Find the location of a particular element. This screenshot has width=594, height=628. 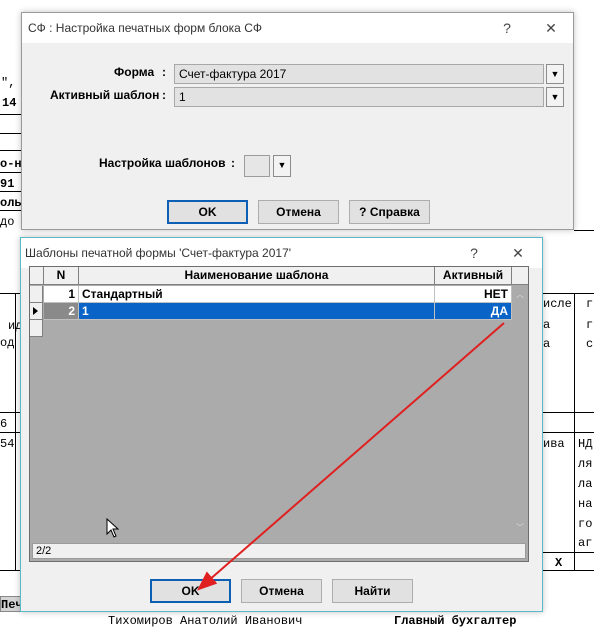

active-template-select: 1 is located at coordinates (359, 97).